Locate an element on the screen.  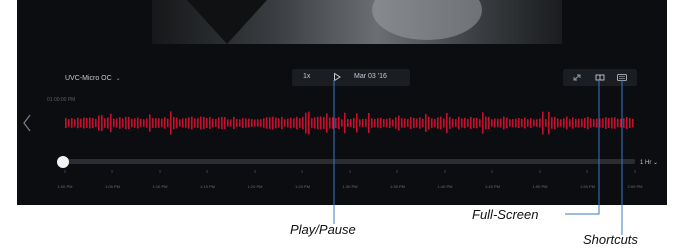
scrub-handle is located at coordinates (63, 162).